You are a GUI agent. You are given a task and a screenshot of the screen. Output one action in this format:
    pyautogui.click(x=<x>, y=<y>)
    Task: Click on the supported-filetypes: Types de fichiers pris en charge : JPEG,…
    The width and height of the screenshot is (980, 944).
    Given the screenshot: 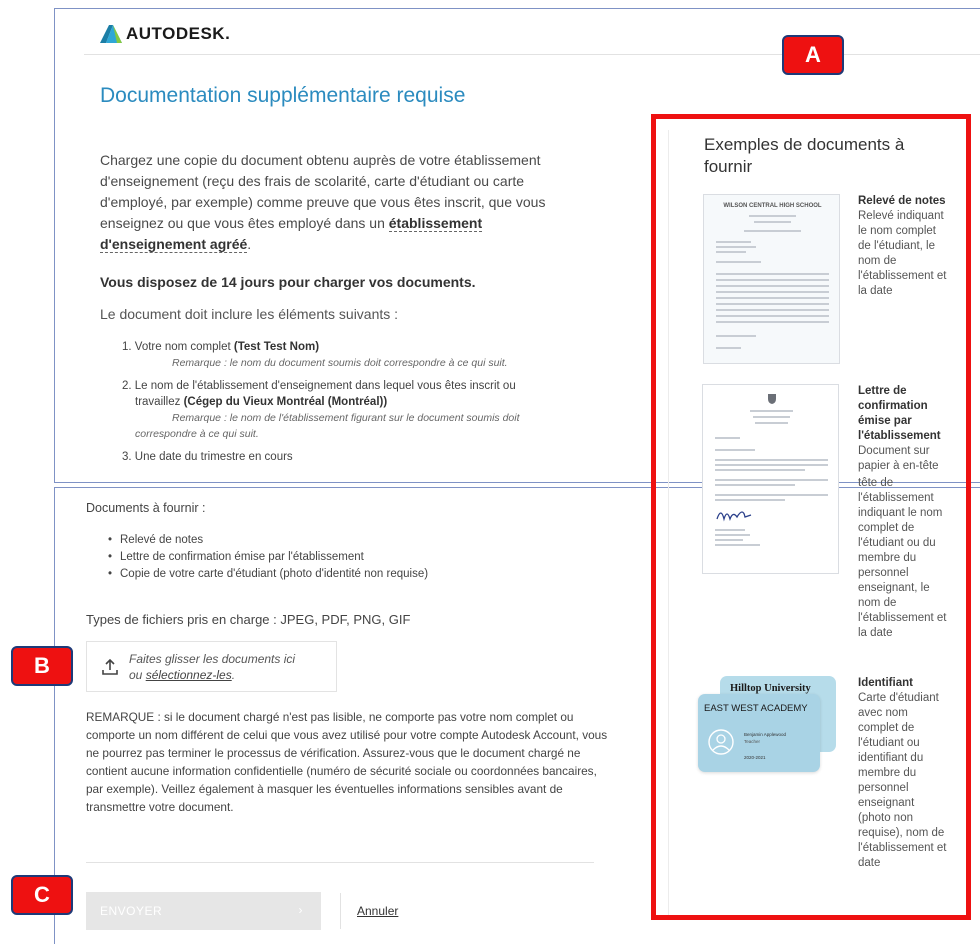 What is the action you would take?
    pyautogui.click(x=248, y=619)
    